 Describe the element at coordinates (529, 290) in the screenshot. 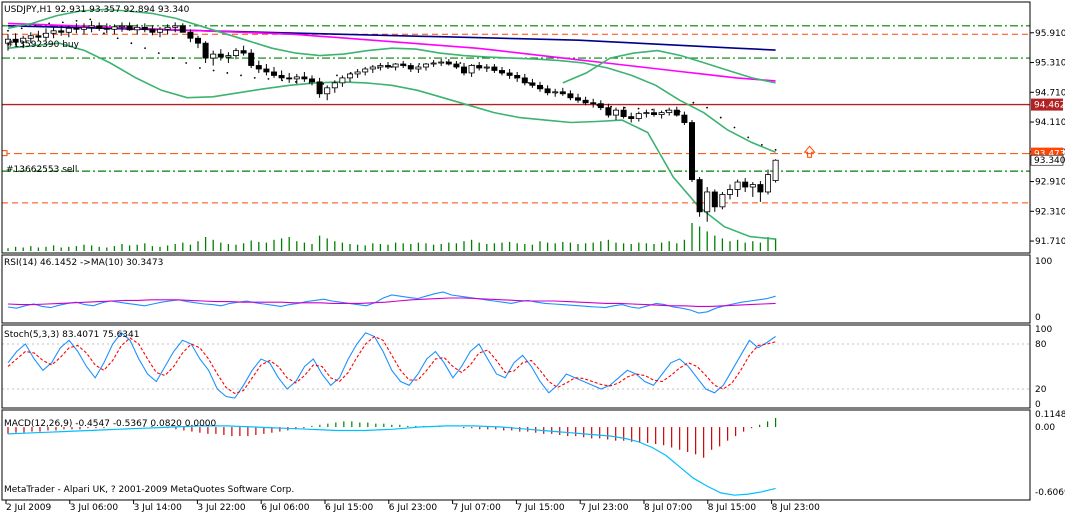

I see `rsi-pane: 100 0` at that location.